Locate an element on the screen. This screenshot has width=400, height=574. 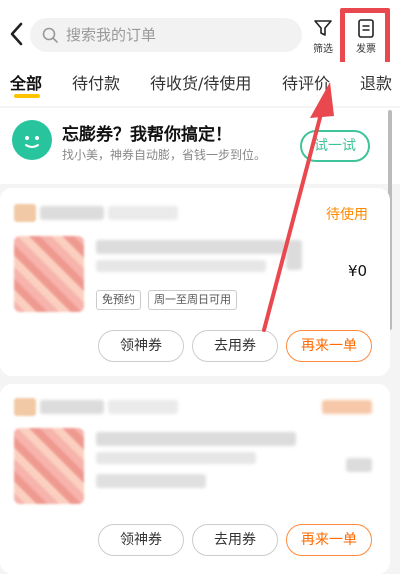
assistant-avatar-icon is located at coordinates (32, 140).